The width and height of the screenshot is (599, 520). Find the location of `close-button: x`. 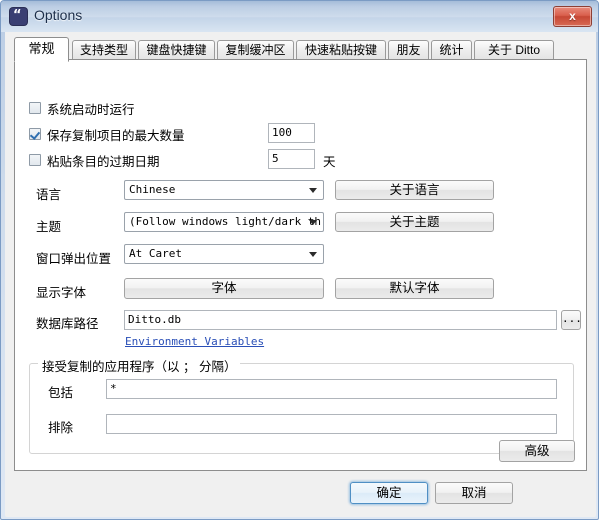

close-button: x is located at coordinates (572, 16).